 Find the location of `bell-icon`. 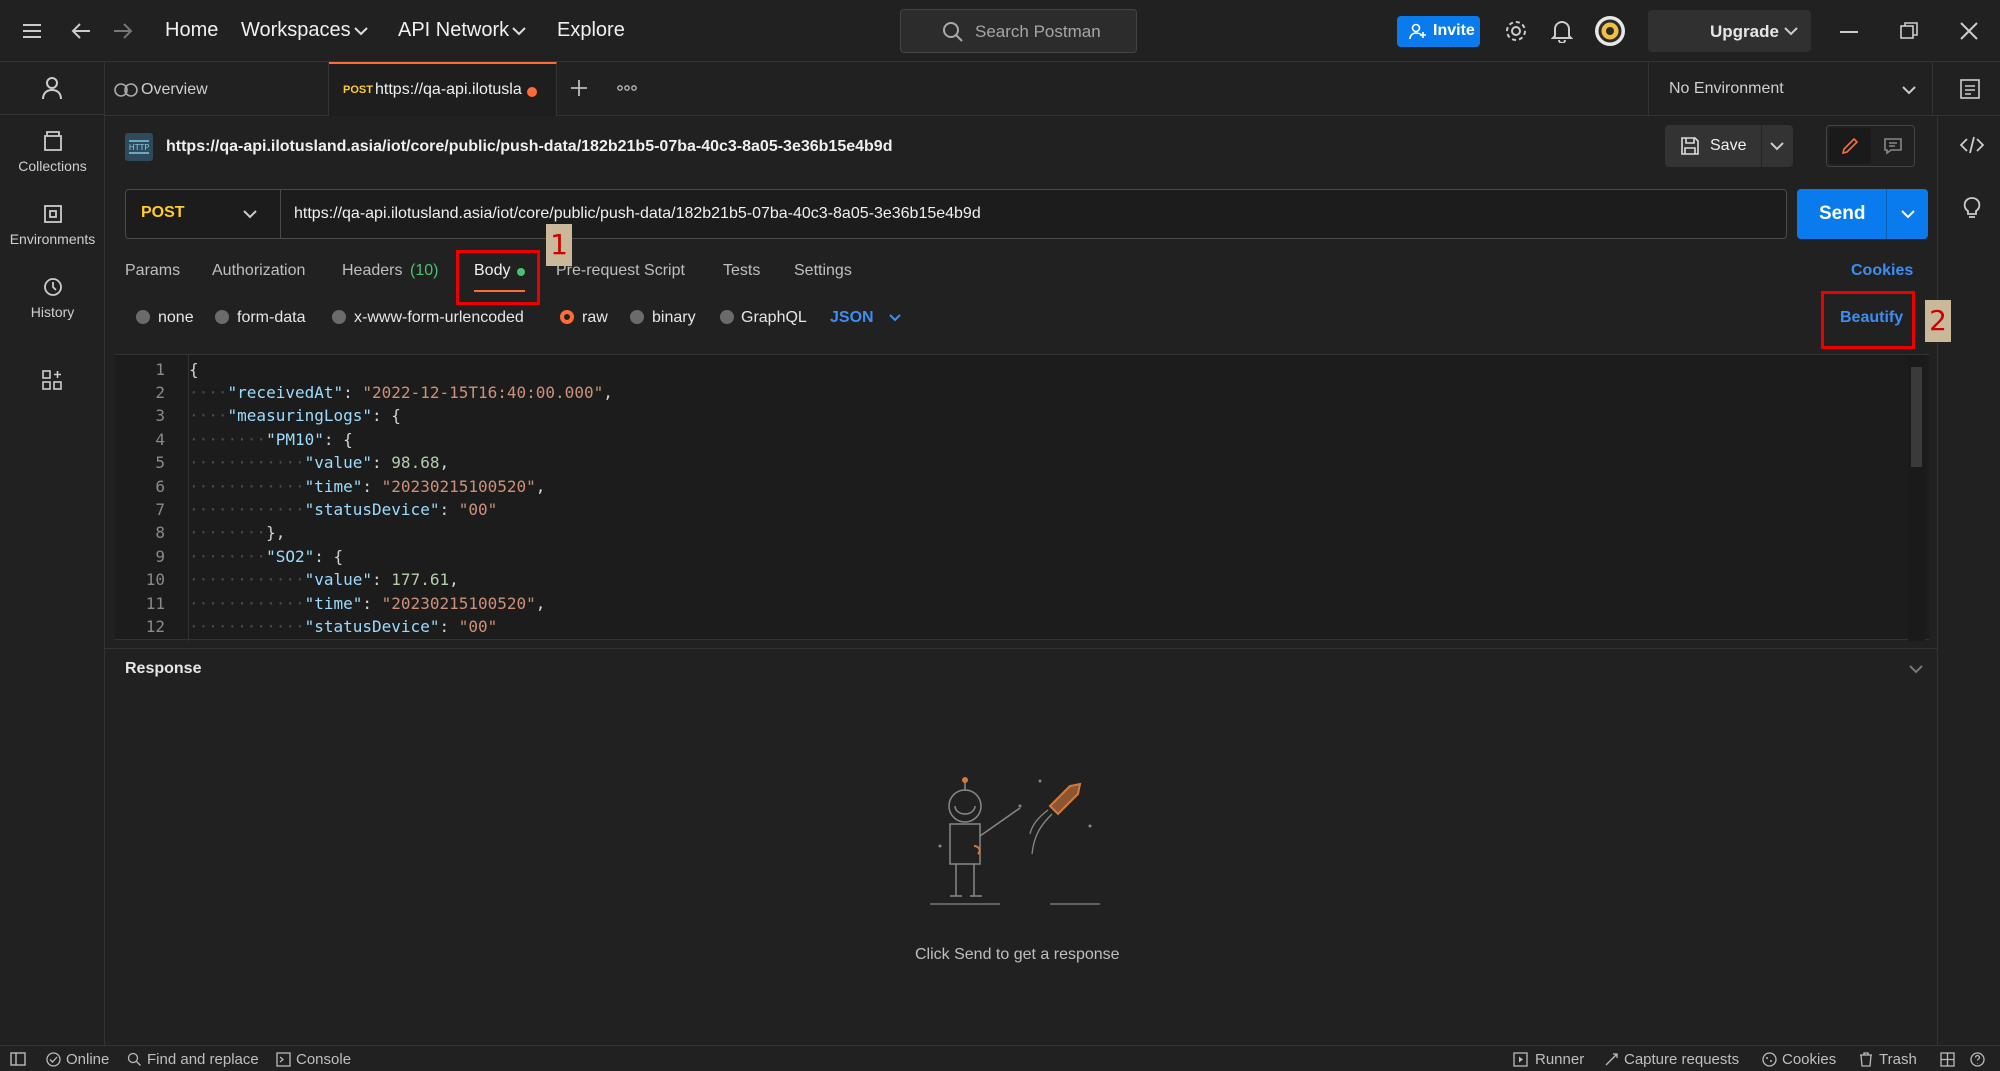

bell-icon is located at coordinates (1562, 31).